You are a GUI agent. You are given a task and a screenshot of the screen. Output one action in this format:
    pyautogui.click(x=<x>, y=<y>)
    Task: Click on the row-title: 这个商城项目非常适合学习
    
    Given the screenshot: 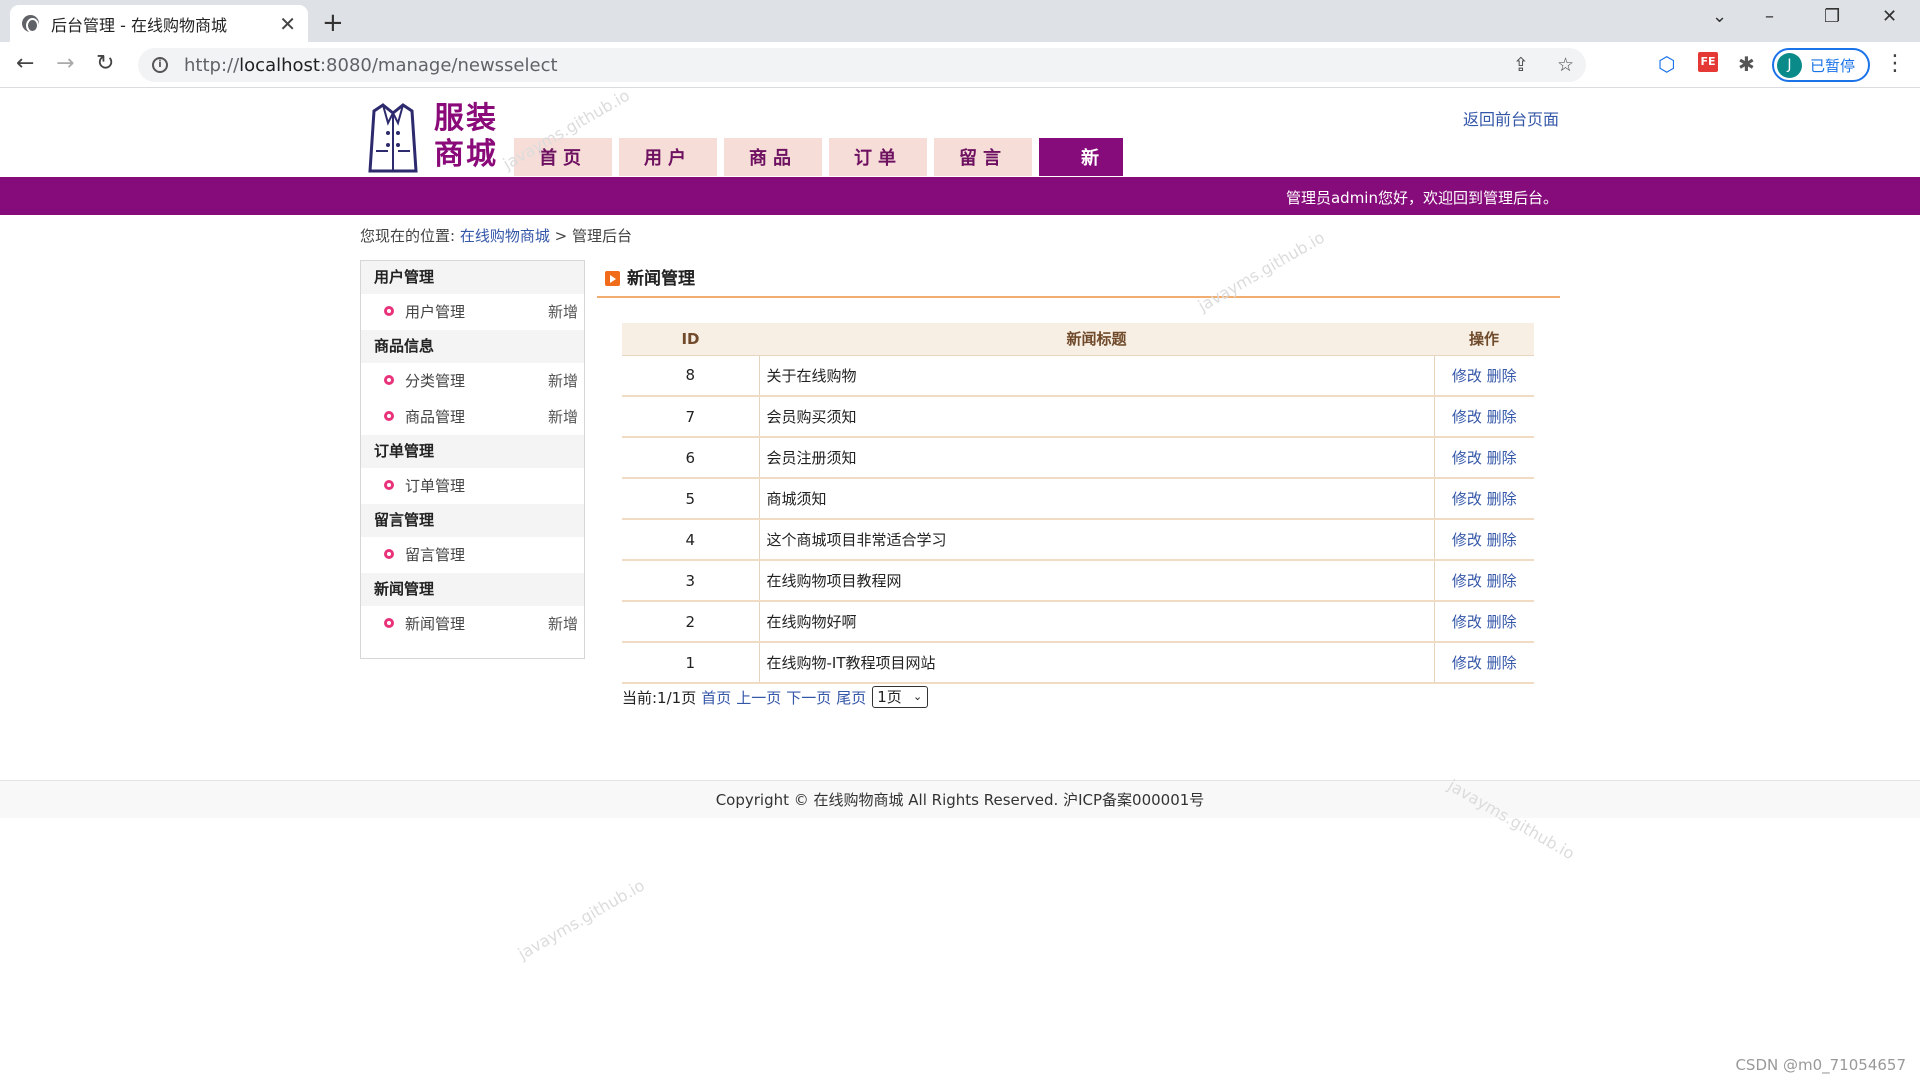 What is the action you would take?
    pyautogui.click(x=1096, y=540)
    